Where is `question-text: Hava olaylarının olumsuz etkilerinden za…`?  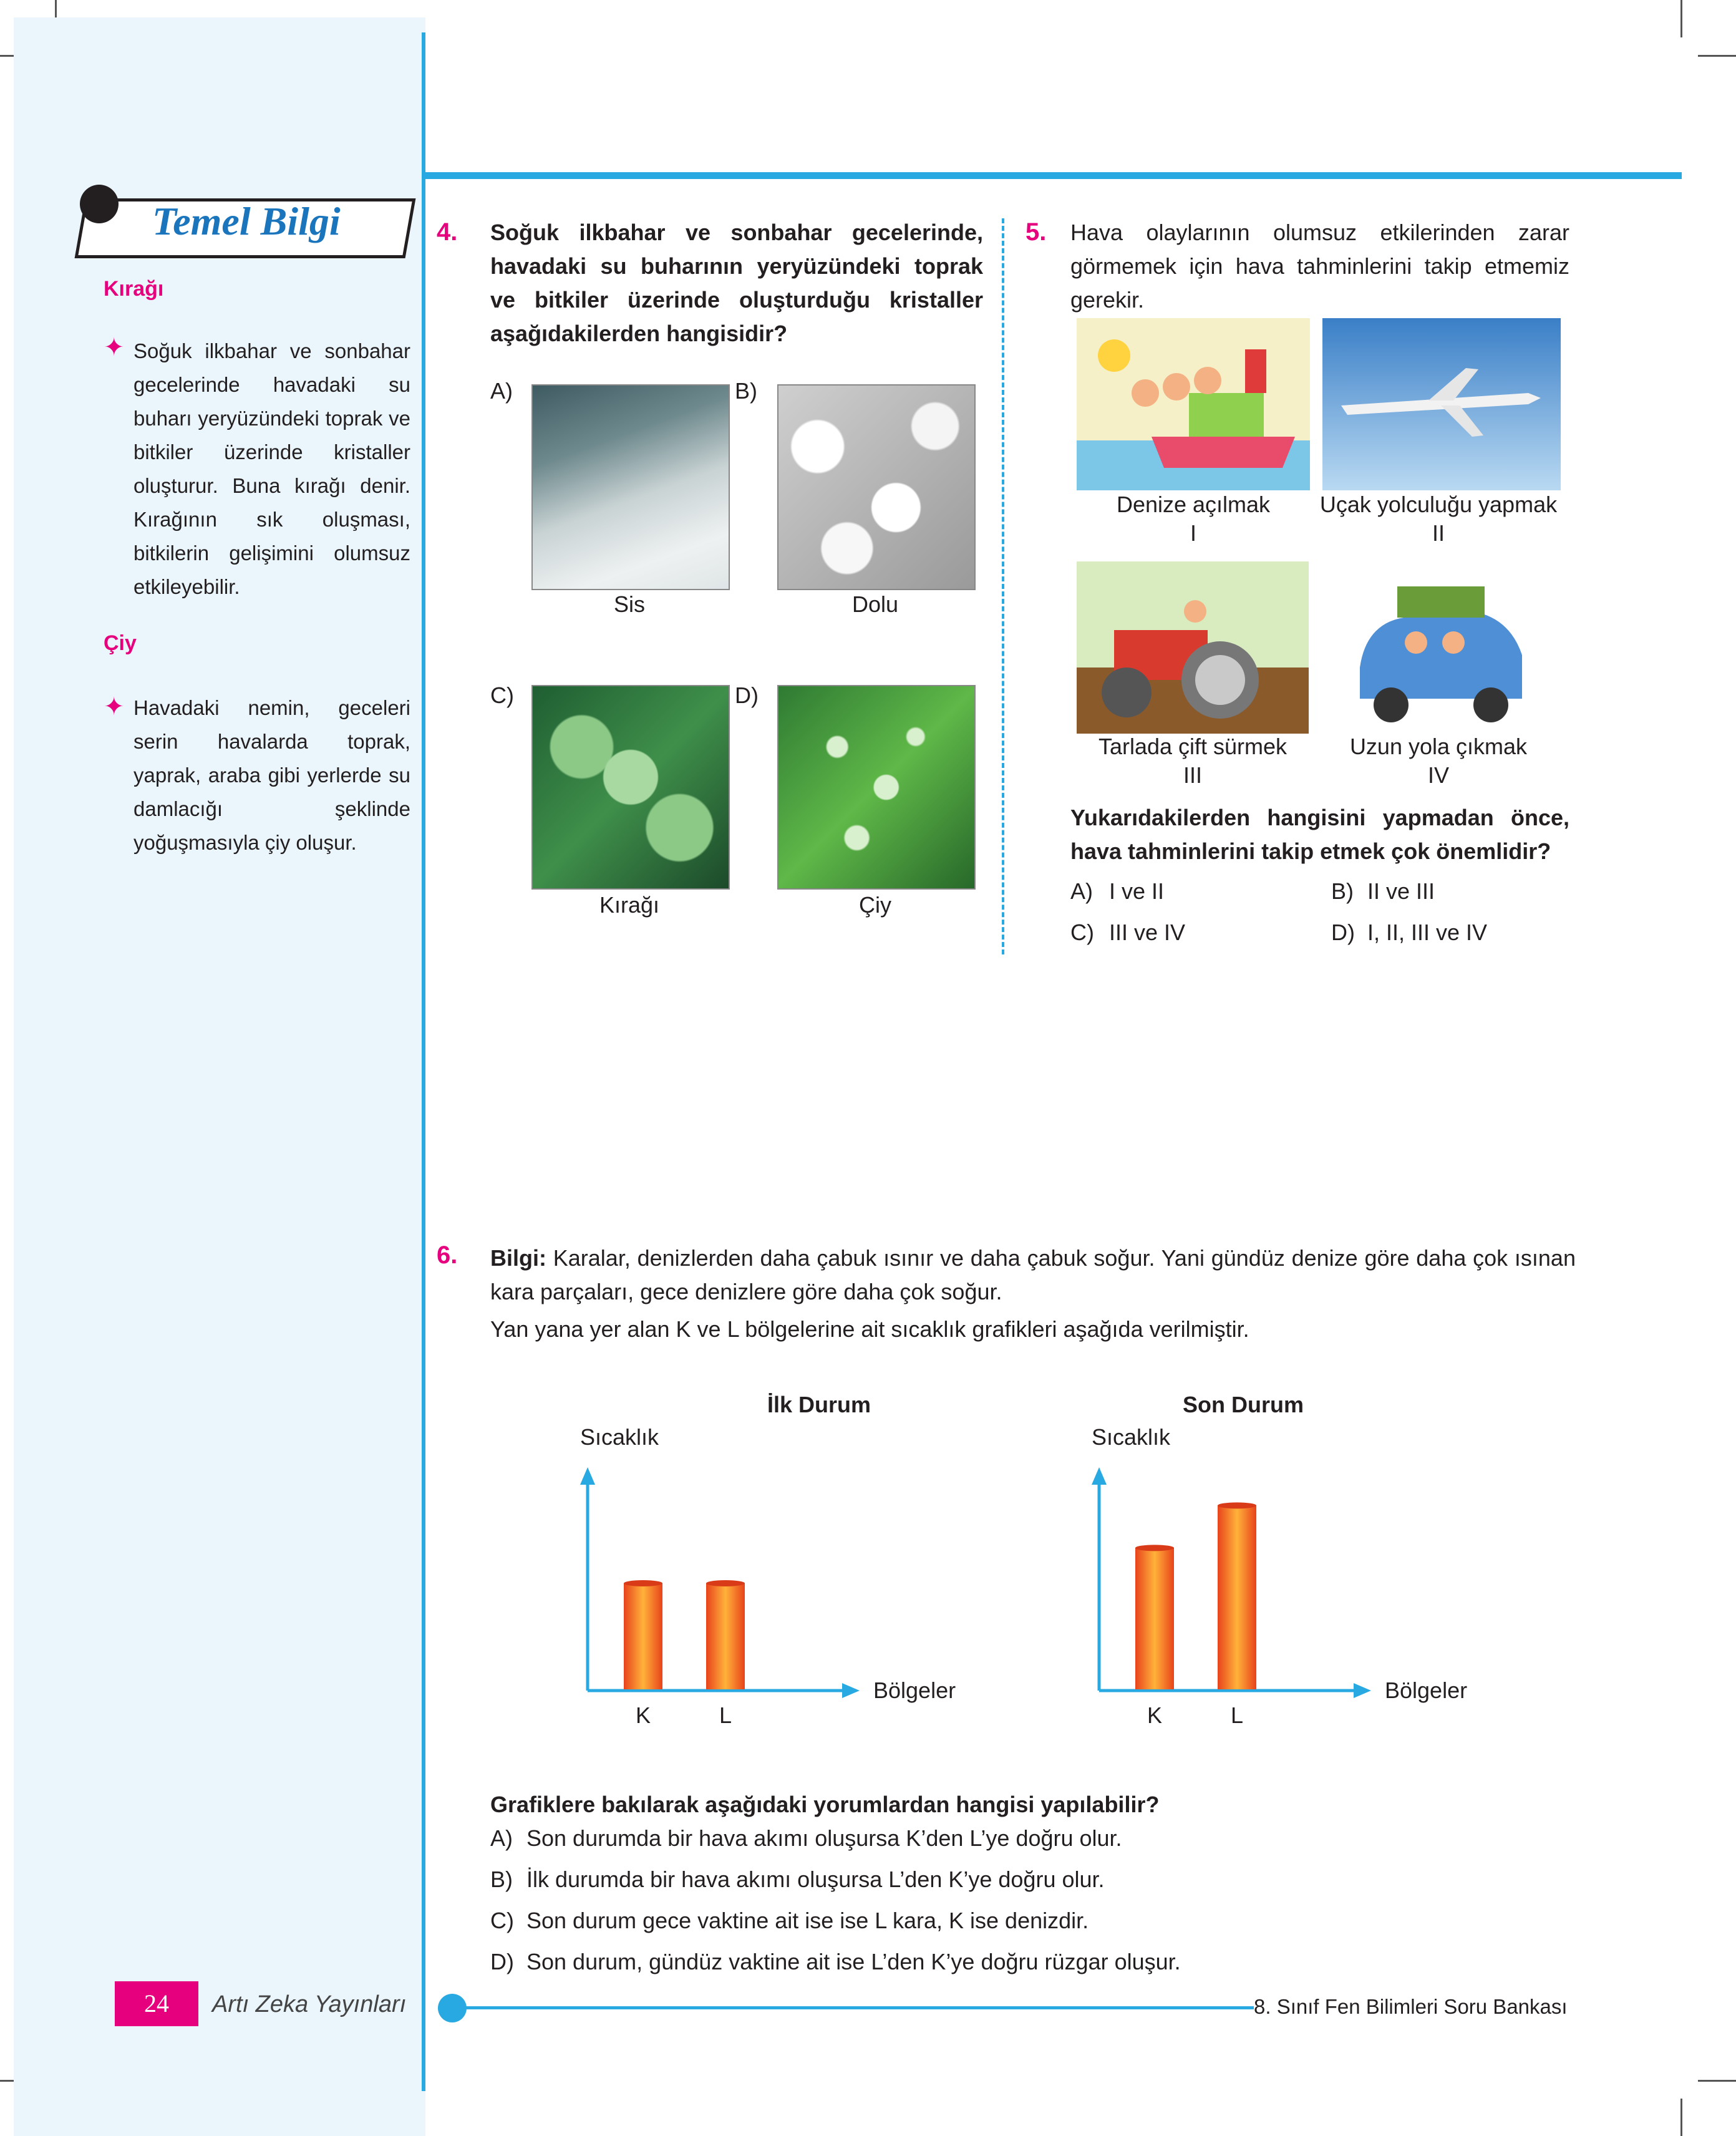
question-text: Hava olaylarının olumsuz etkilerinden za… is located at coordinates (1319, 266).